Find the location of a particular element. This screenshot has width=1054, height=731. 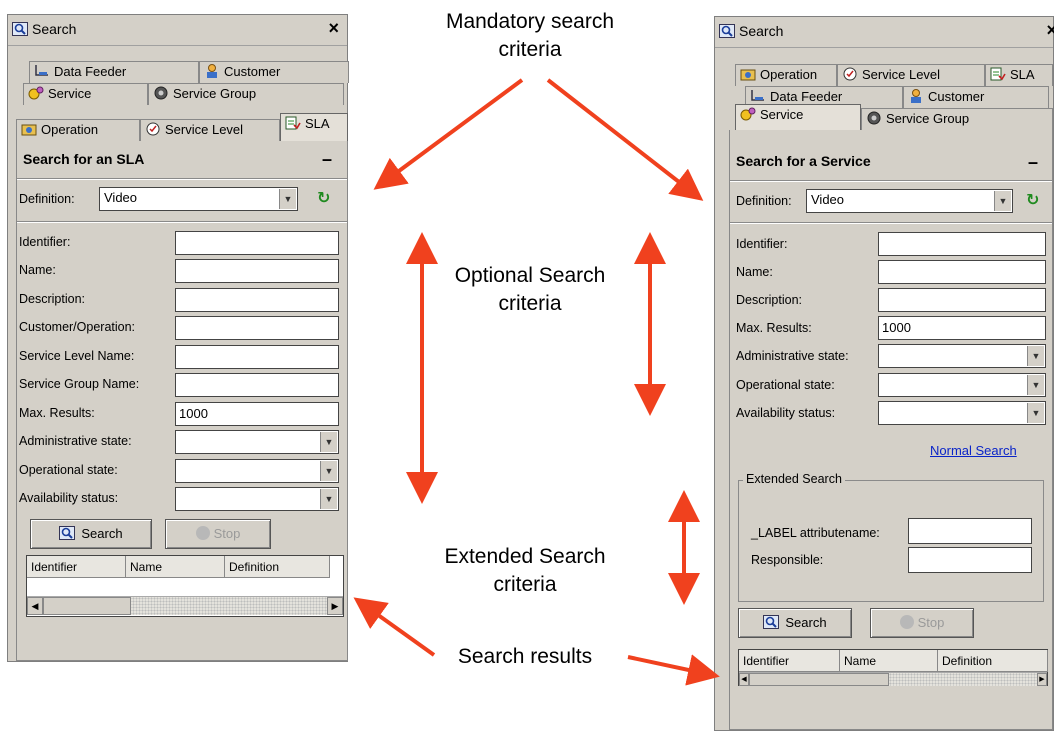

arrow-mandatory-right is located at coordinates (625, 139).